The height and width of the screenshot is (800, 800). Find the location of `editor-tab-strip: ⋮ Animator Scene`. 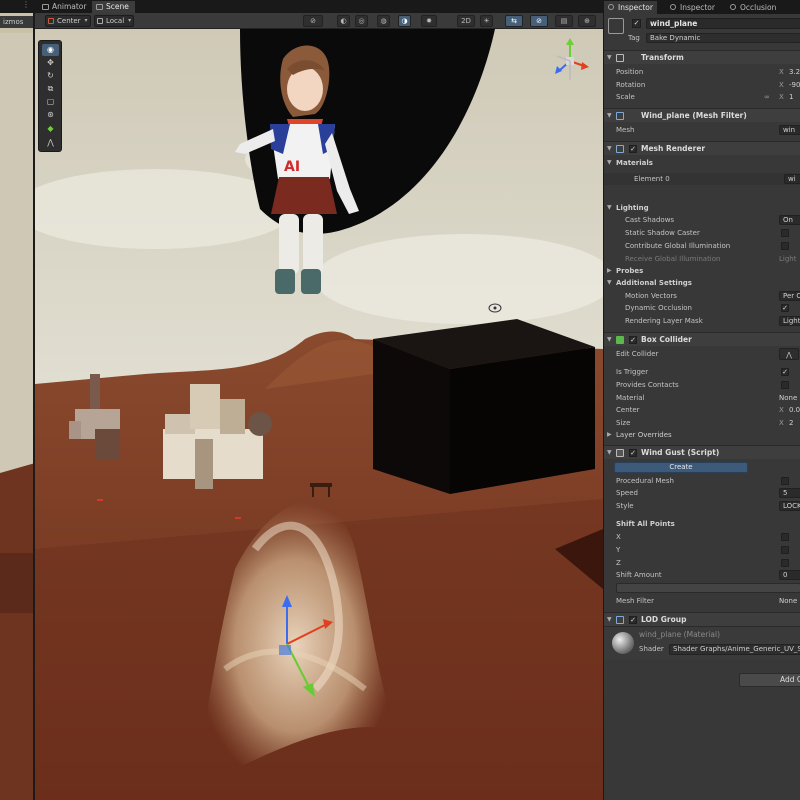

editor-tab-strip: ⋮ Animator Scene is located at coordinates (301, 6).